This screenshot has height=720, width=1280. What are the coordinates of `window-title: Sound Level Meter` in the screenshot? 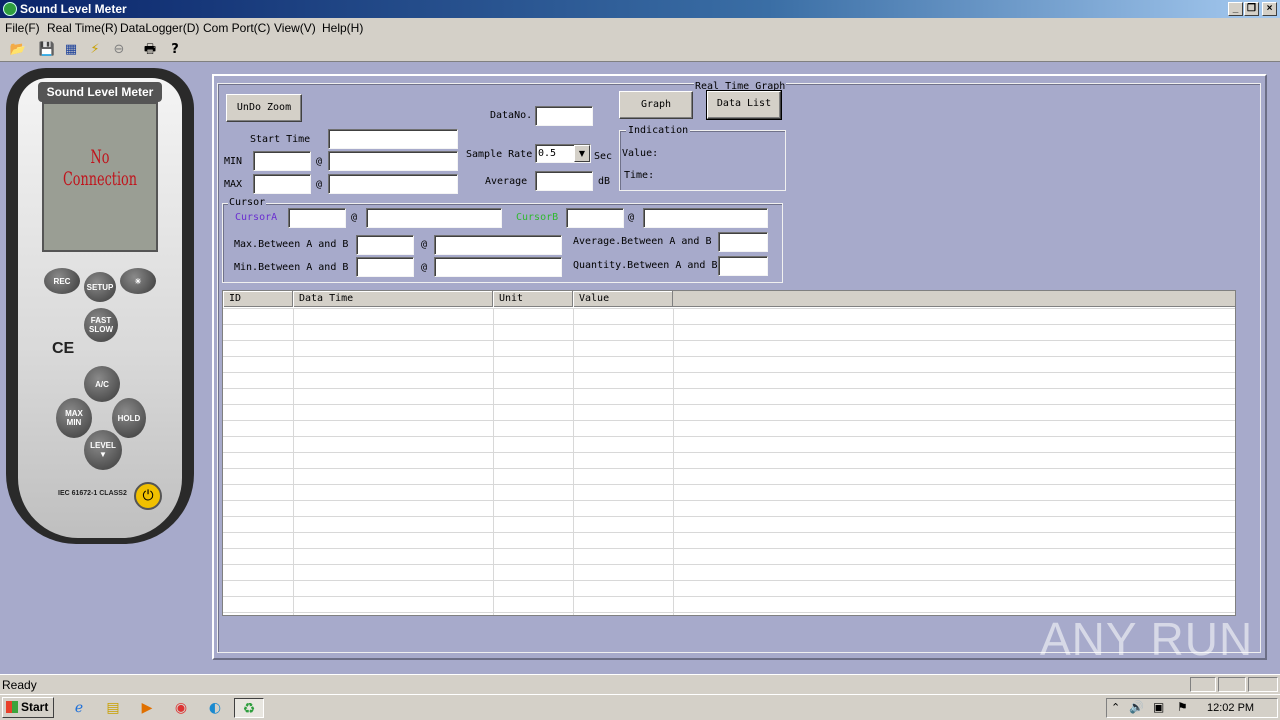 It's located at (73, 9).